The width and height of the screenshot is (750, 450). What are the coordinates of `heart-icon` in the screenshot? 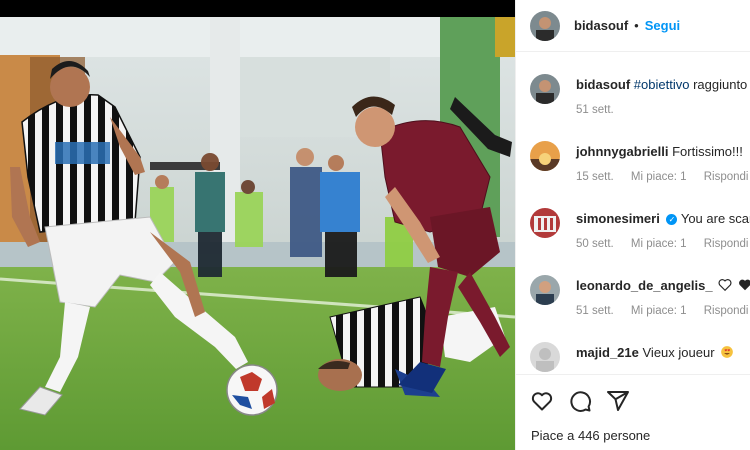 It's located at (542, 401).